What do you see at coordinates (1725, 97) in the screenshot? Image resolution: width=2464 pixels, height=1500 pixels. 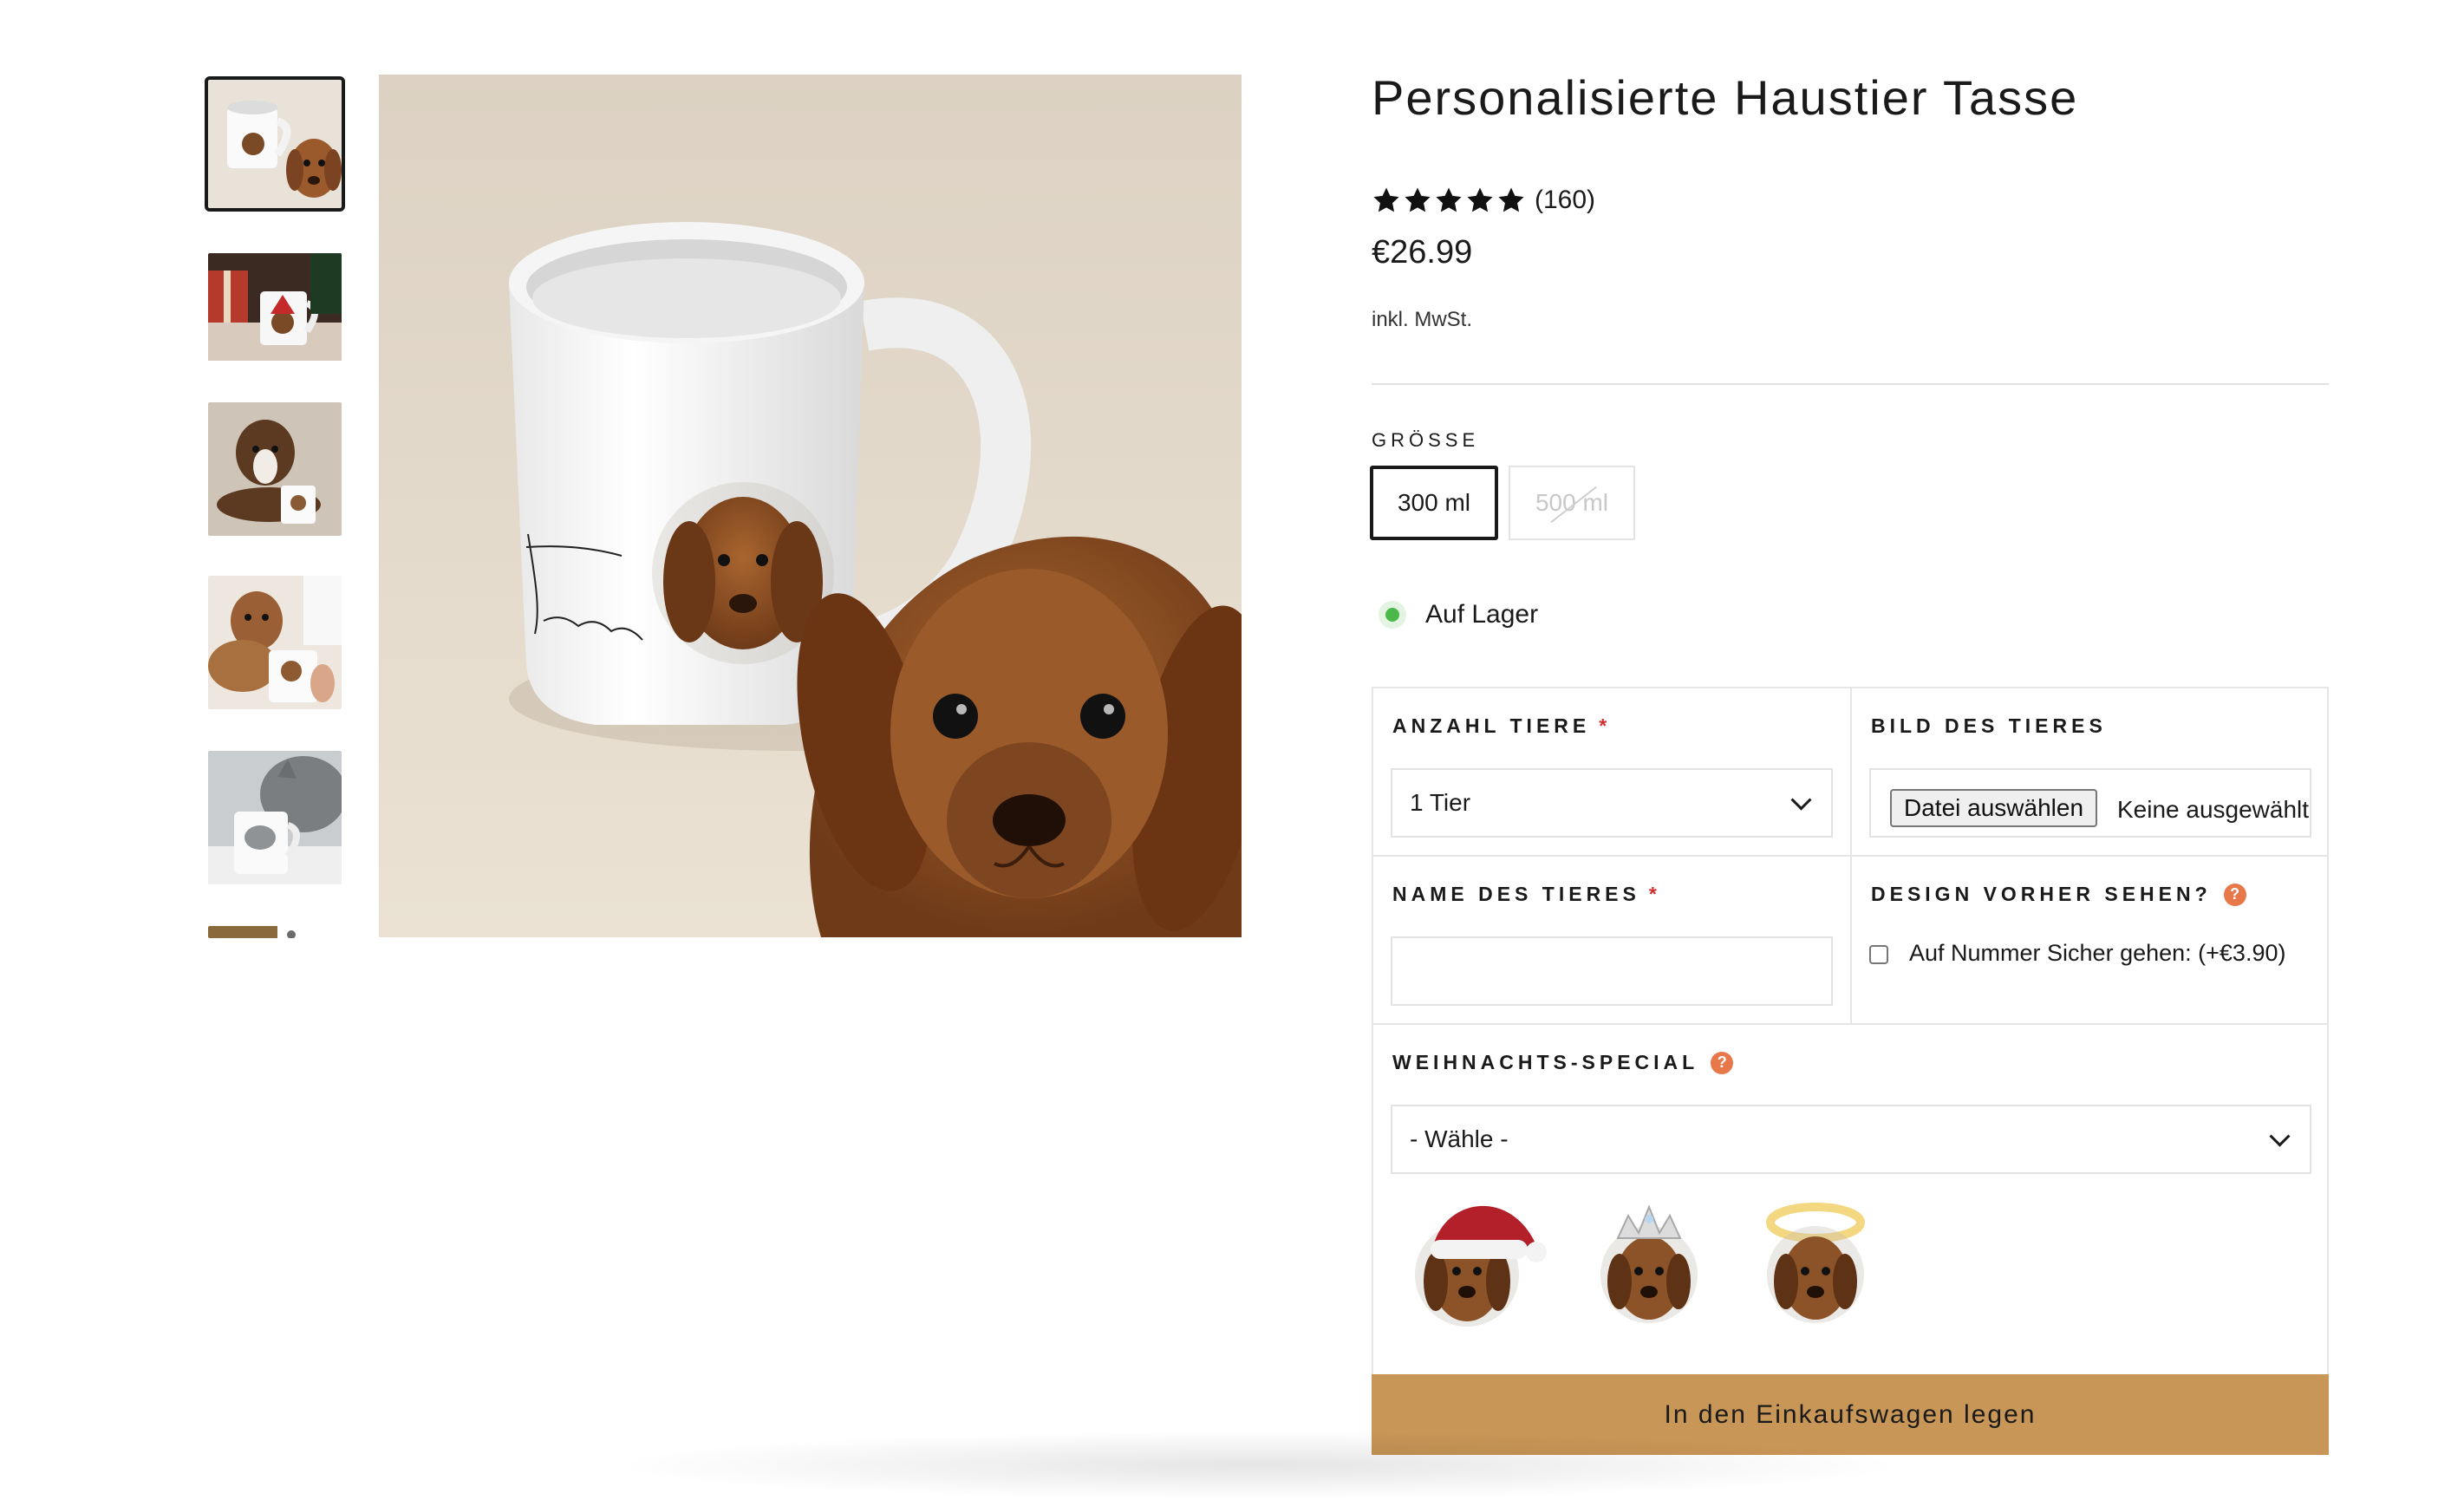 I see `page-title: Personalisierte Haustier Tasse` at bounding box center [1725, 97].